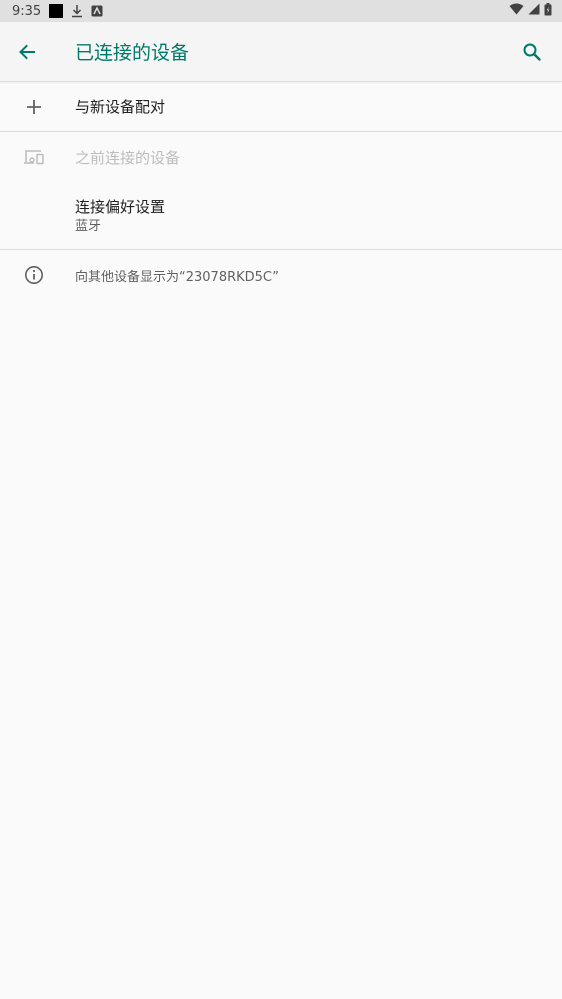 Image resolution: width=562 pixels, height=999 pixels. I want to click on visibility-info-row: 向其他设备显示为“23078RKD5C”, so click(281, 275).